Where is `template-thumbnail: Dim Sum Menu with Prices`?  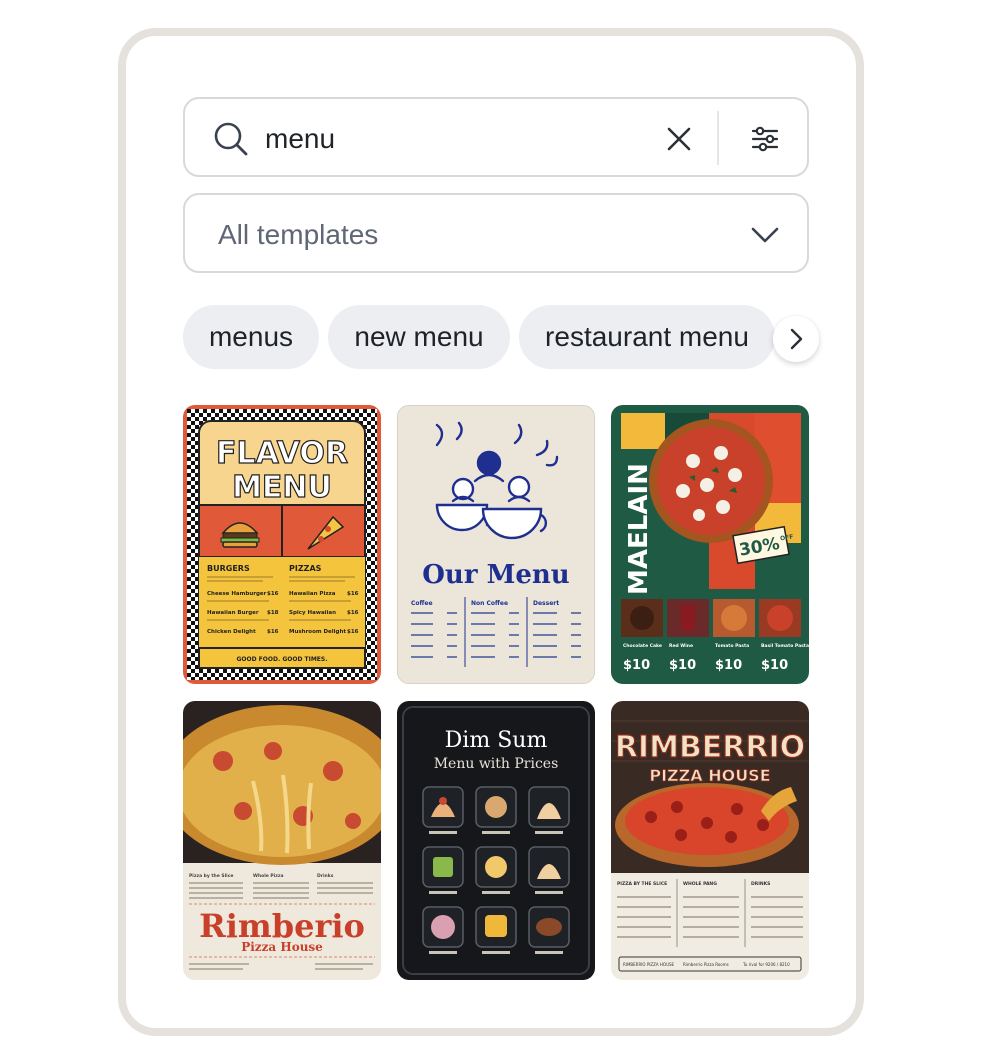 template-thumbnail: Dim Sum Menu with Prices is located at coordinates (496, 840).